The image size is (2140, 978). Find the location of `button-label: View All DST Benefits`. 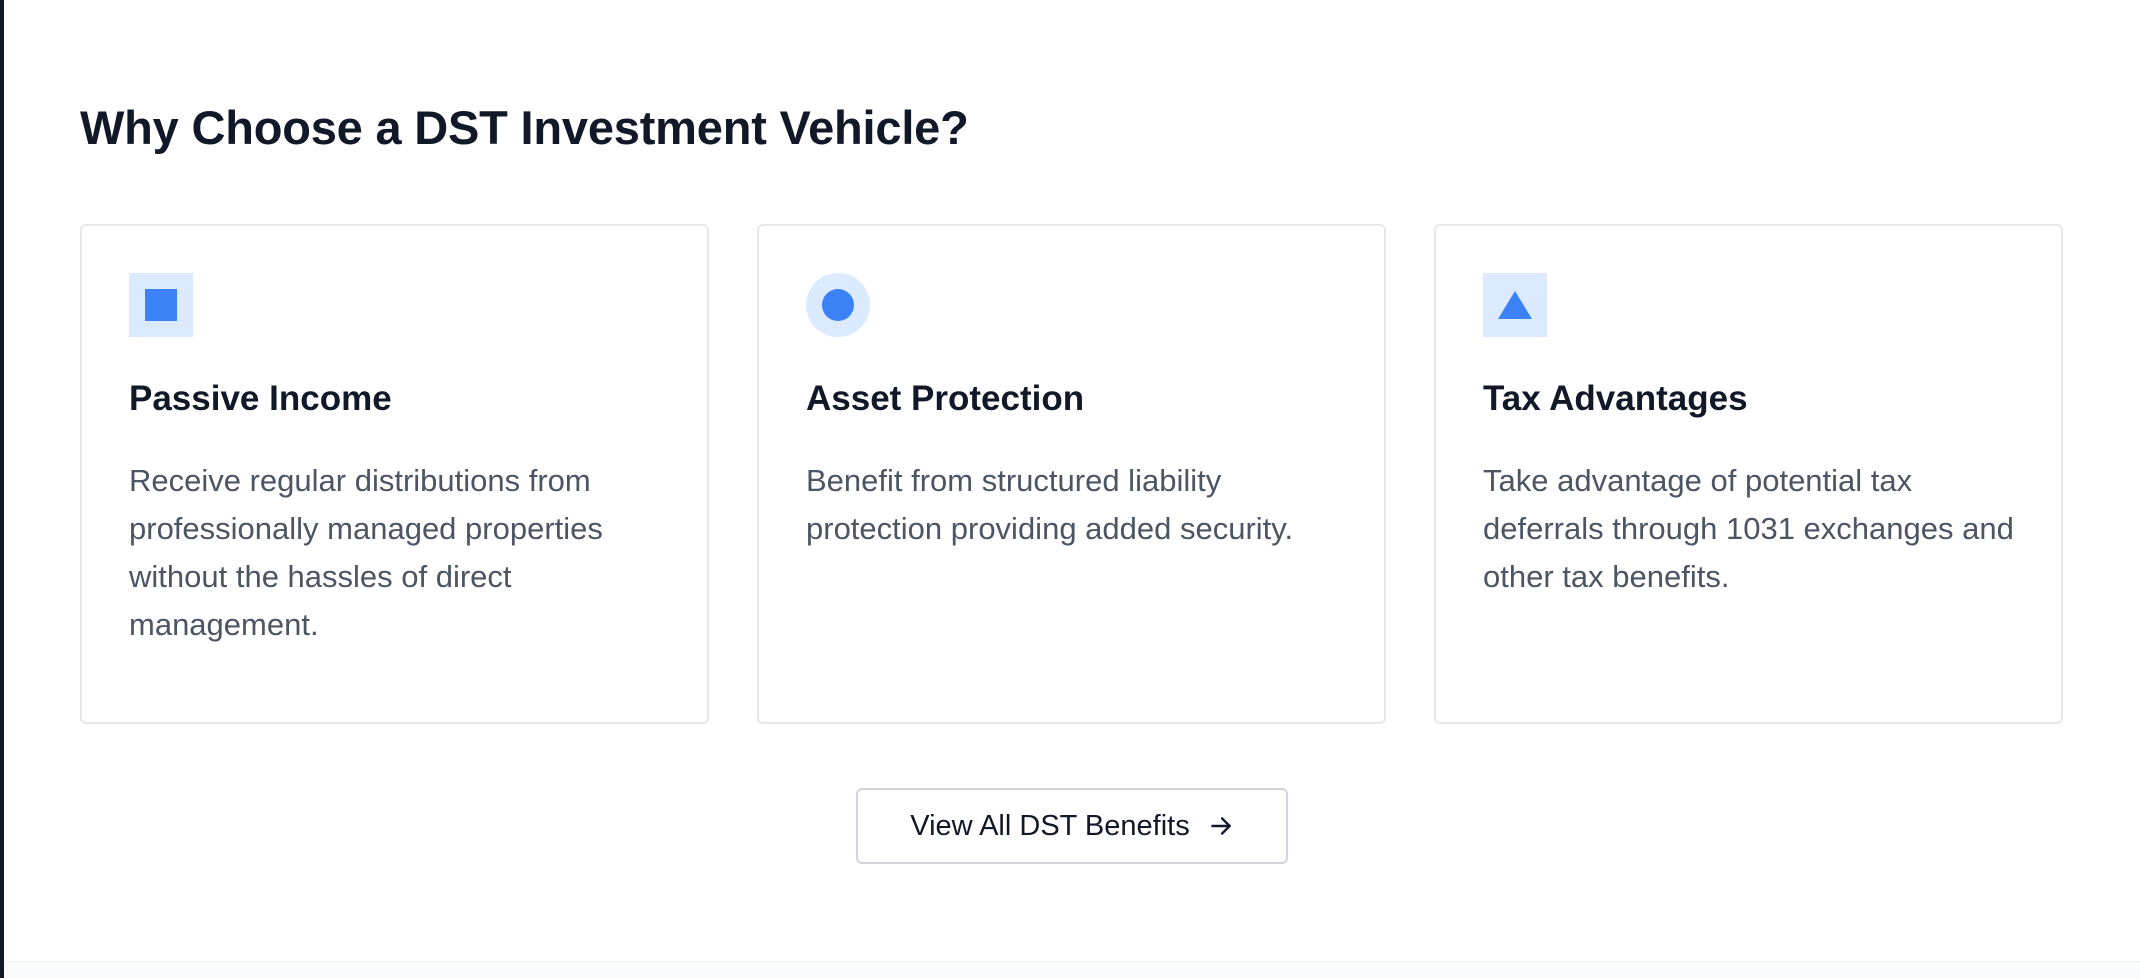

button-label: View All DST Benefits is located at coordinates (1050, 825).